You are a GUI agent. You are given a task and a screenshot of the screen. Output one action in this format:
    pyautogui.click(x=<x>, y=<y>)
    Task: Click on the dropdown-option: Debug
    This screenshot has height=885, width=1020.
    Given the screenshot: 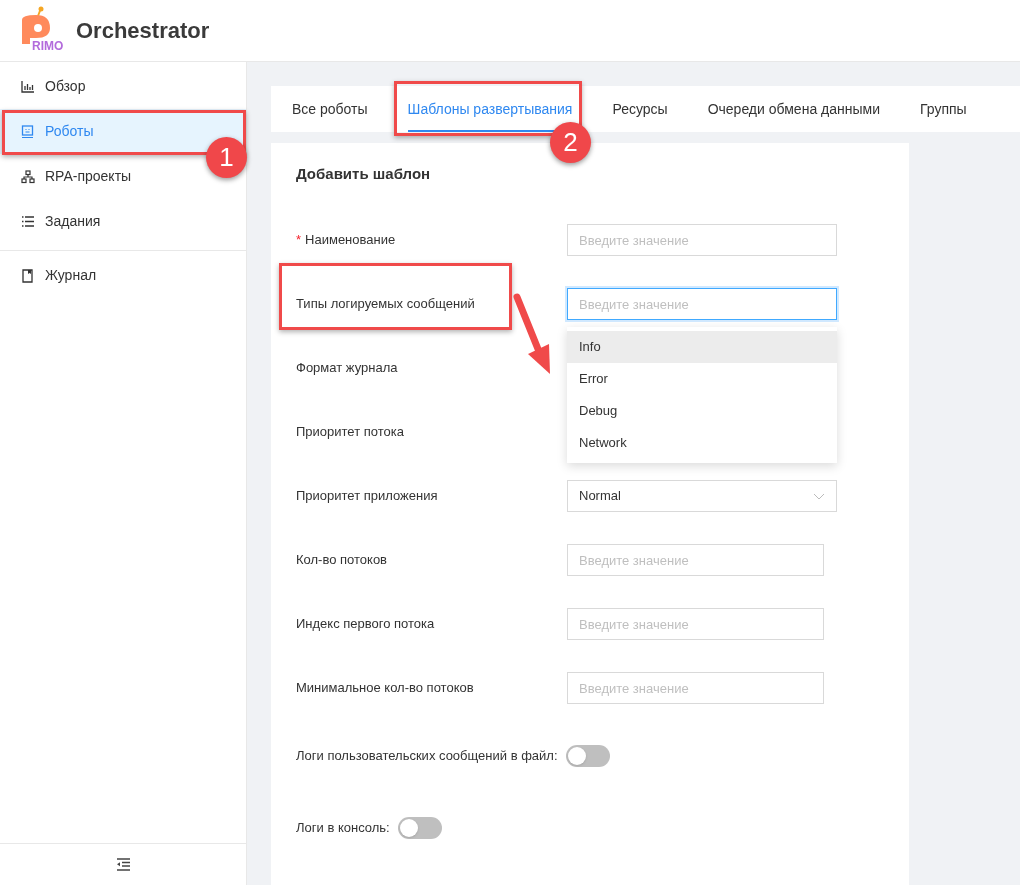 What is the action you would take?
    pyautogui.click(x=702, y=411)
    